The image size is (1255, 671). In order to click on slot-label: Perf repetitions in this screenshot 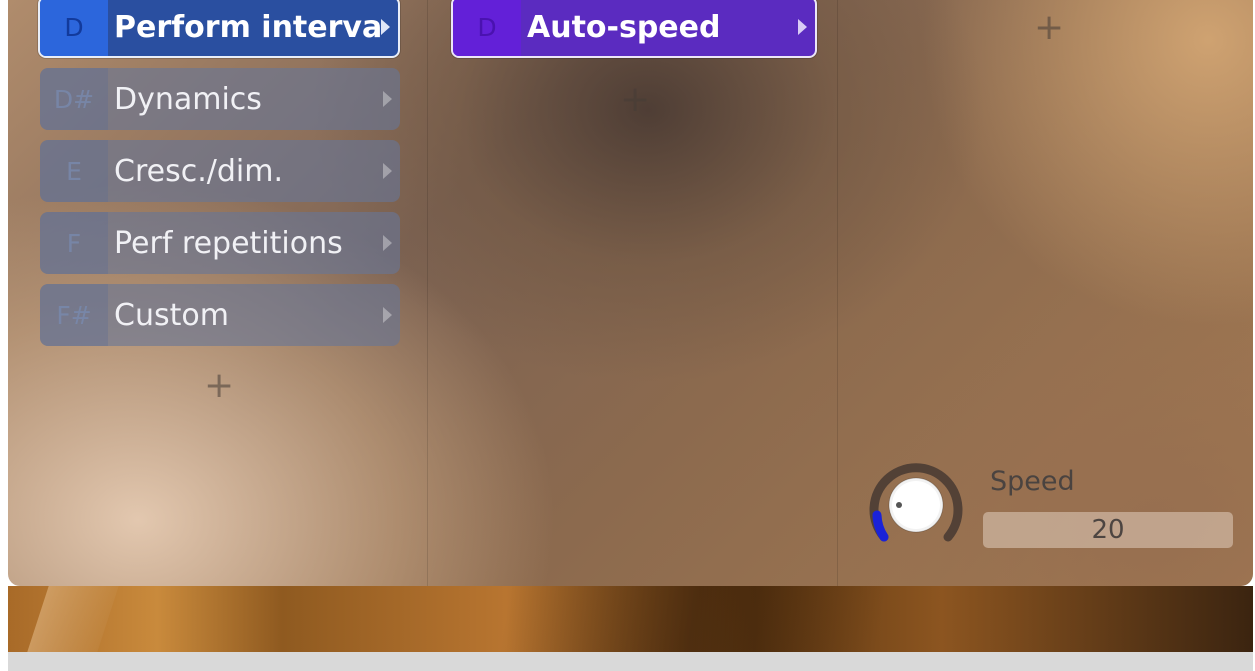, I will do `click(228, 243)`.